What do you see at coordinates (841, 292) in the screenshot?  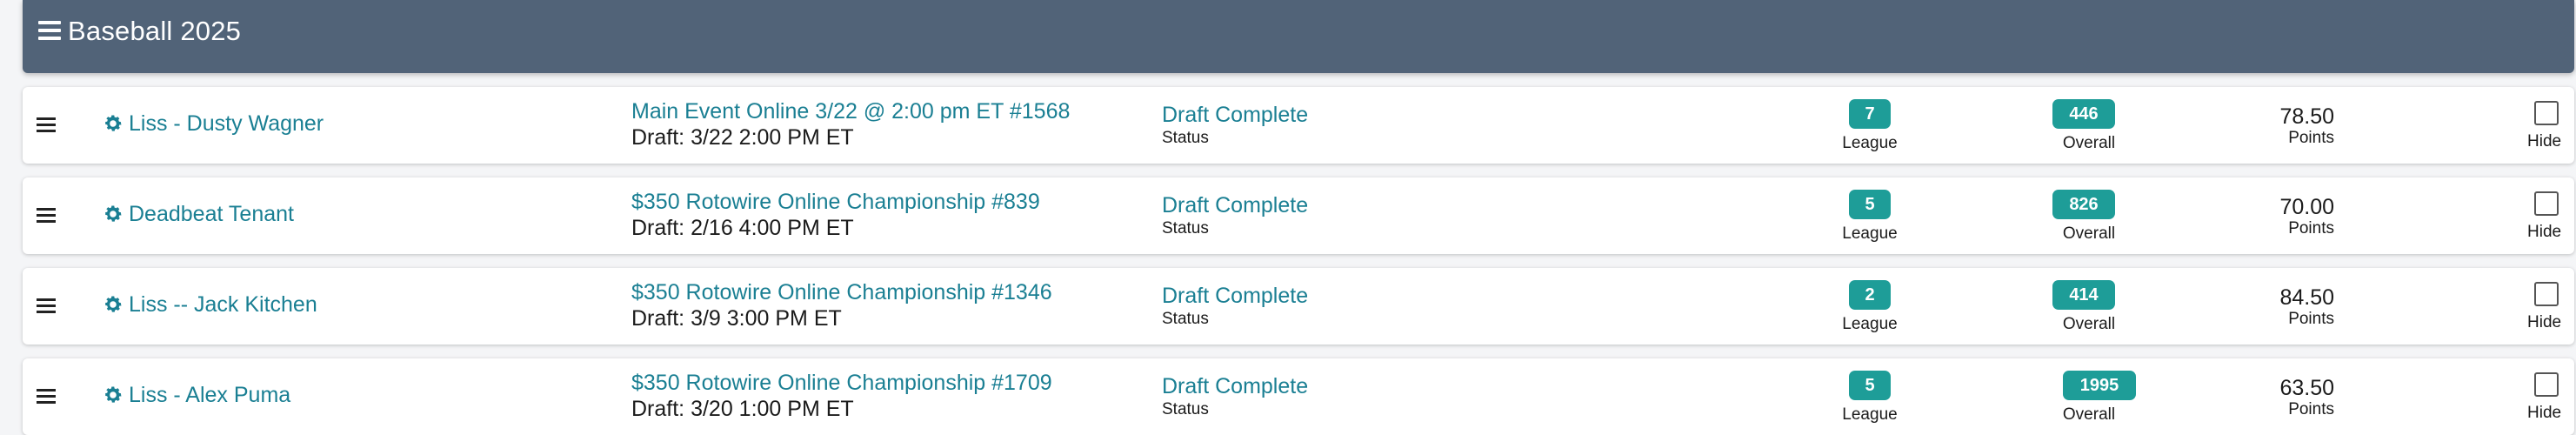 I see `event-name-link: $350 Rotowire Online Championship #1346` at bounding box center [841, 292].